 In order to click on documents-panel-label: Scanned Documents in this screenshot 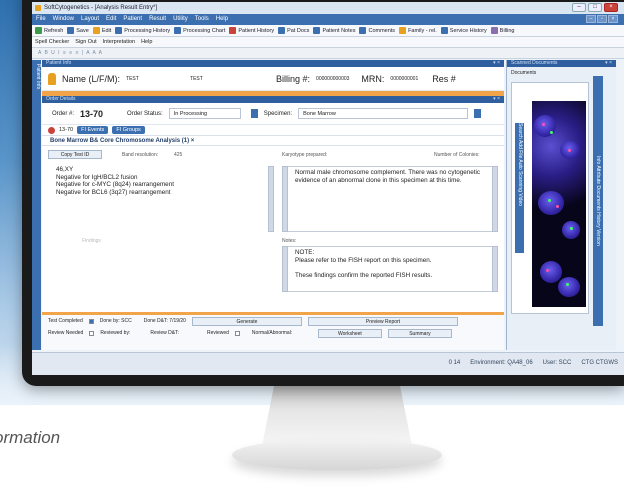, I will do `click(534, 63)`.